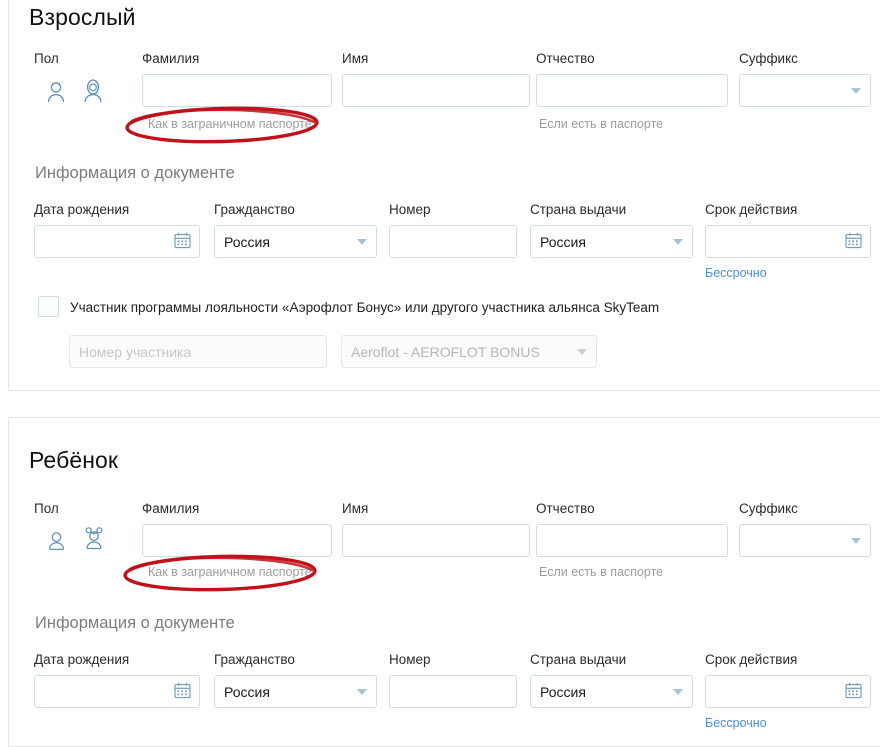 The width and height of the screenshot is (880, 747). What do you see at coordinates (410, 209) in the screenshot?
I see `adult-docnumber-label: Номер` at bounding box center [410, 209].